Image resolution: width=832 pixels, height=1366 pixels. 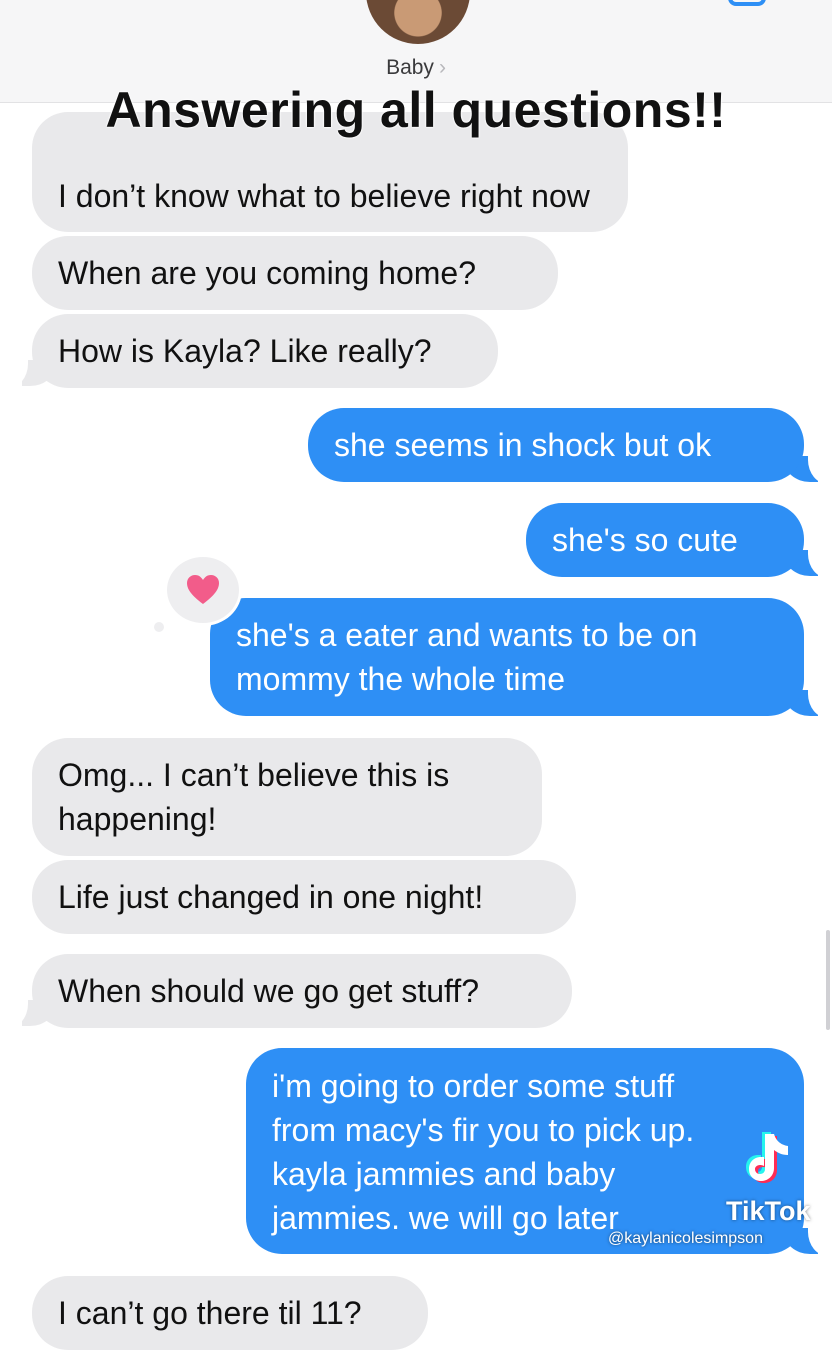 I want to click on contact-name-button: Baby ›, so click(x=416, y=68).